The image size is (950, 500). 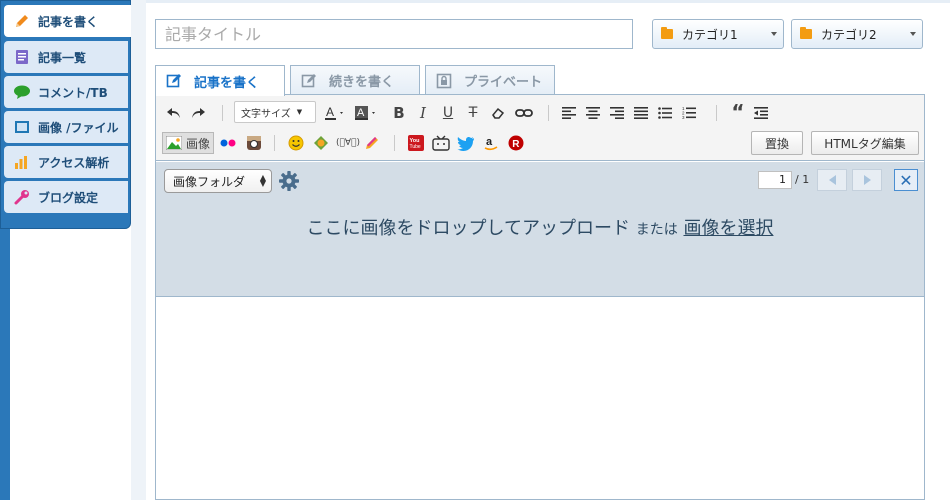 What do you see at coordinates (775, 180) in the screenshot?
I see `page-number-input: 1` at bounding box center [775, 180].